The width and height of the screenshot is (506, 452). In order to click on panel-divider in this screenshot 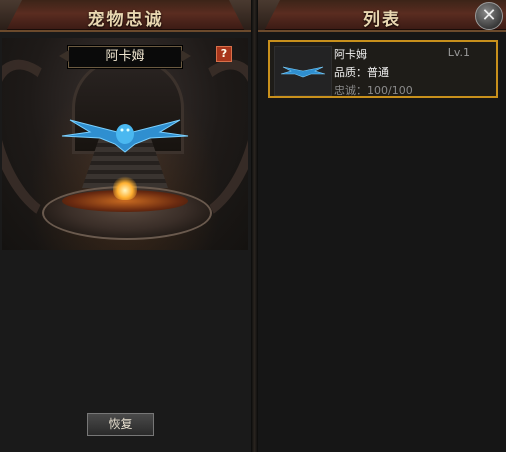, I will do `click(254, 226)`.